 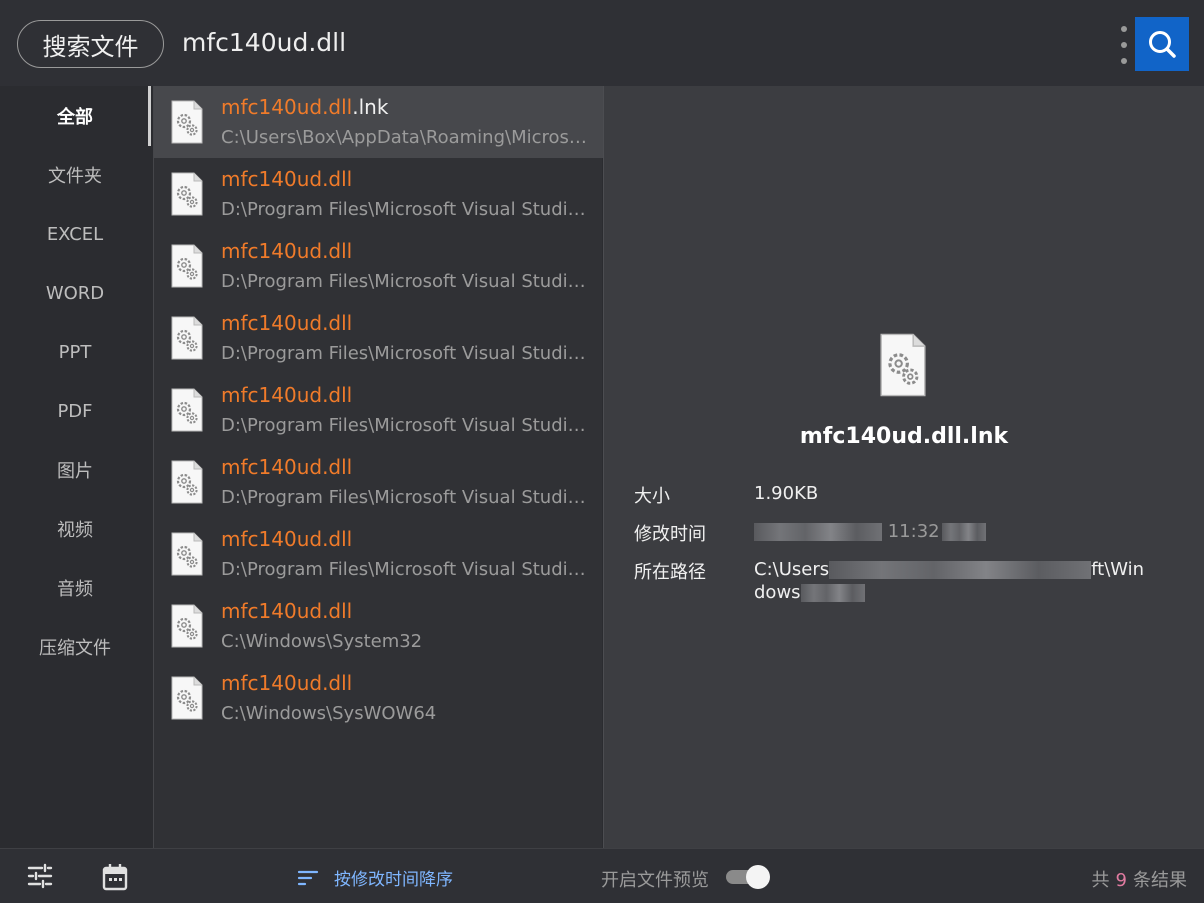 I want to click on sliders-icon, so click(x=40, y=876).